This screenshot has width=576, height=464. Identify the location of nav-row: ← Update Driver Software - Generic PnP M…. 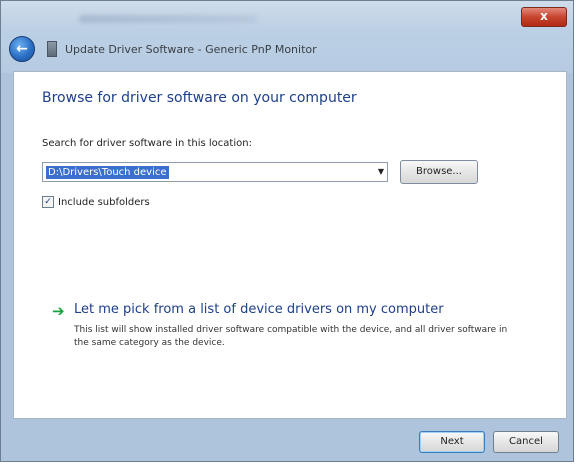
(163, 49).